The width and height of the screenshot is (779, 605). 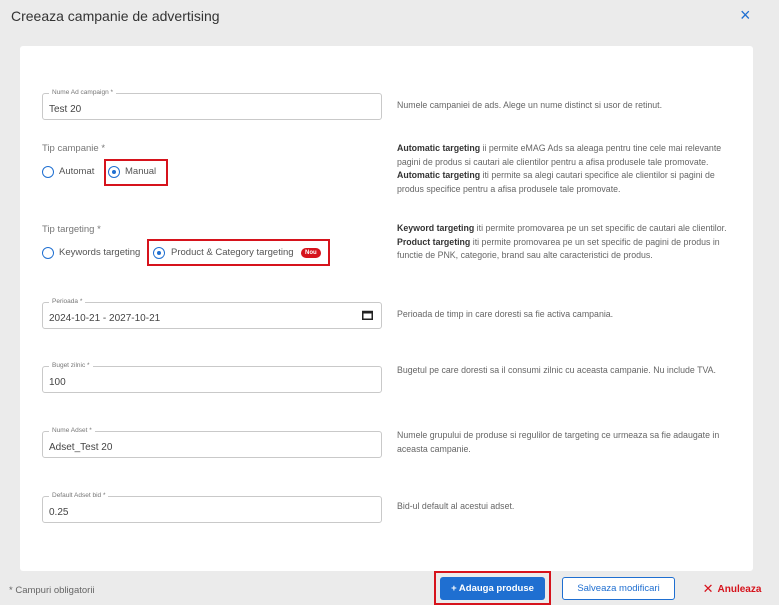 I want to click on ad-campaign-name-value: Test 20, so click(x=65, y=109).